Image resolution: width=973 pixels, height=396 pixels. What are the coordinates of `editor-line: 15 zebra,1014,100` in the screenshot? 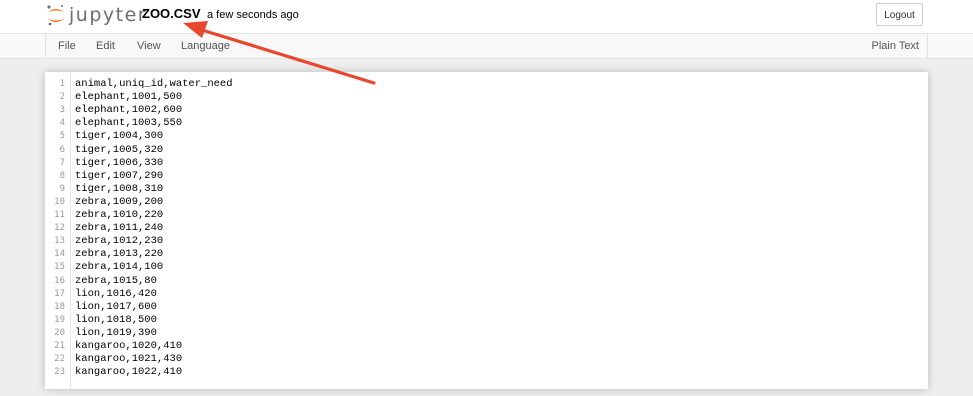 It's located at (486, 267).